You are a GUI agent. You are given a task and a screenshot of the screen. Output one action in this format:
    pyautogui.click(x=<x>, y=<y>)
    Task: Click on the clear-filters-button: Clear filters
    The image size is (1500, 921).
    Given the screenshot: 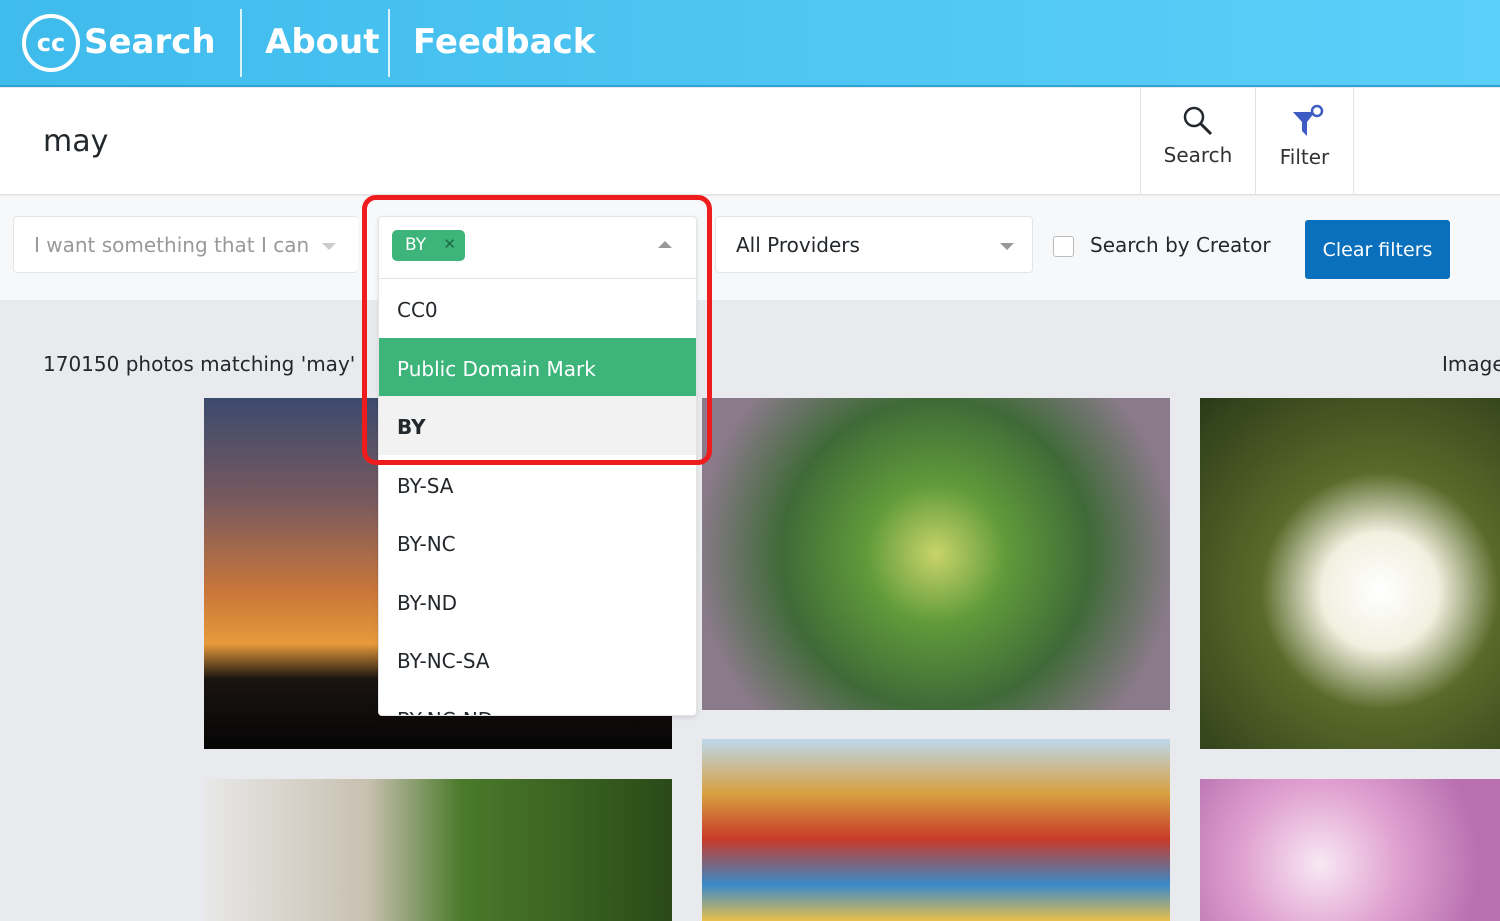 What is the action you would take?
    pyautogui.click(x=1377, y=249)
    